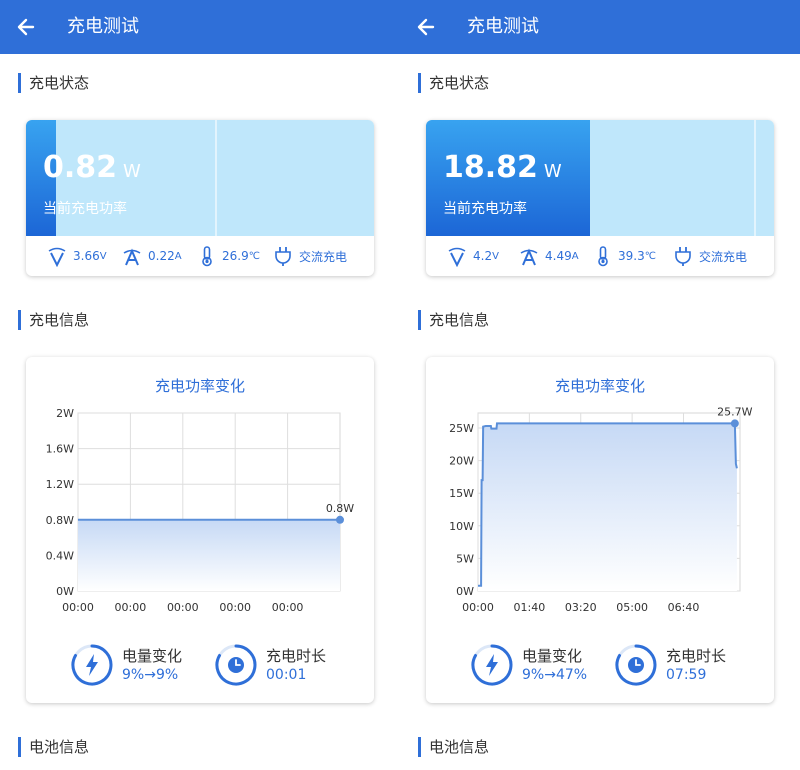  Describe the element at coordinates (530, 607) in the screenshot. I see `x-tick-label: 01:40` at that location.